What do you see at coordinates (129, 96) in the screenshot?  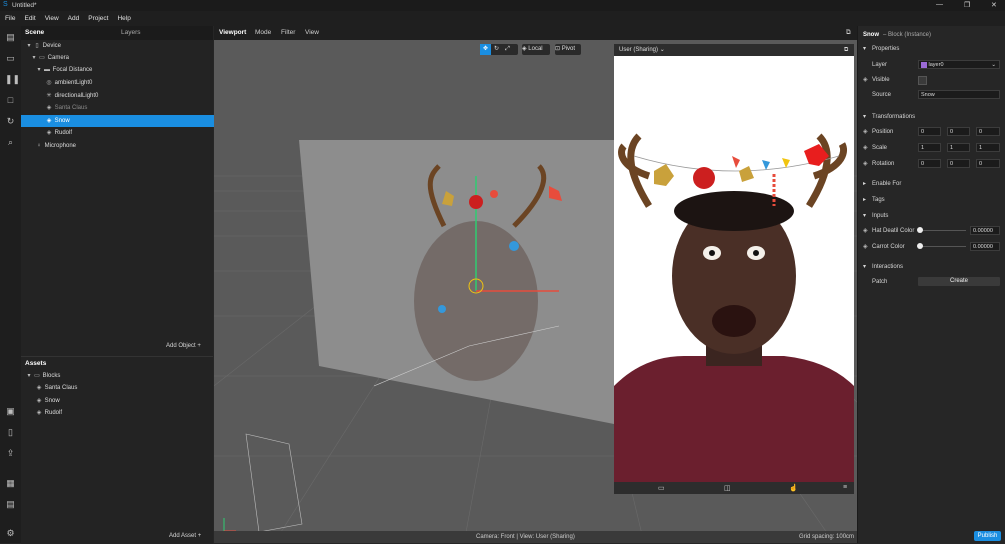 I see `tree-item-directional-light: ✳ directionalLight0` at bounding box center [129, 96].